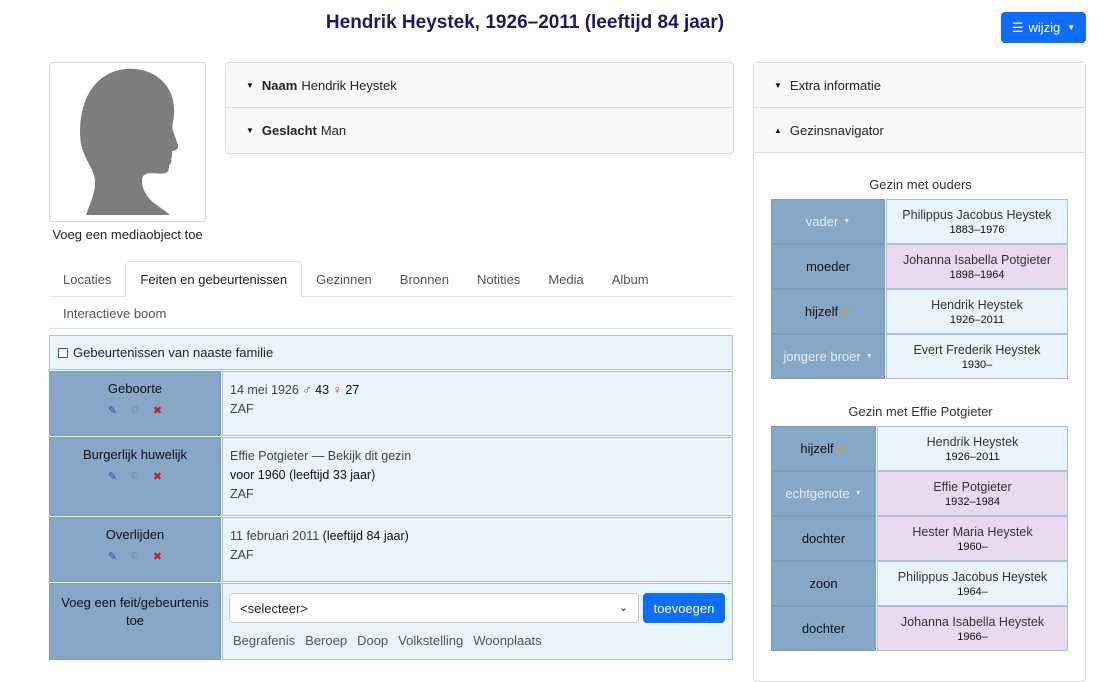 The width and height of the screenshot is (1115, 682). I want to click on name-row: ▼ Naam Hendrik Heystek, so click(479, 85).